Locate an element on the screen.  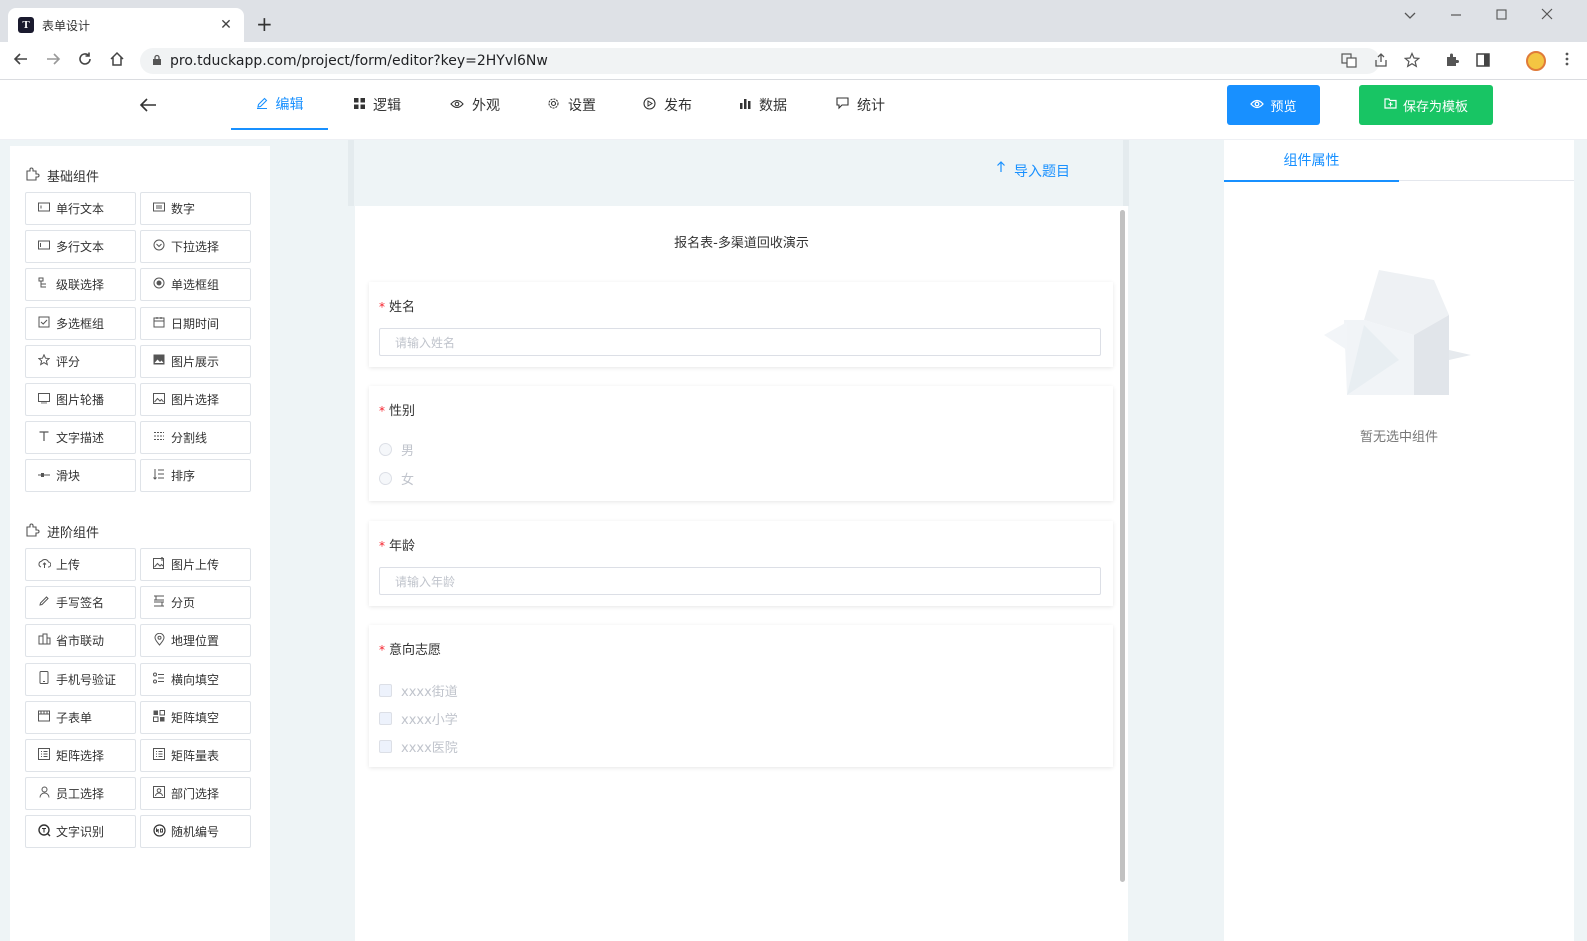
checkbox-option: xxxx小学 is located at coordinates (418, 718).